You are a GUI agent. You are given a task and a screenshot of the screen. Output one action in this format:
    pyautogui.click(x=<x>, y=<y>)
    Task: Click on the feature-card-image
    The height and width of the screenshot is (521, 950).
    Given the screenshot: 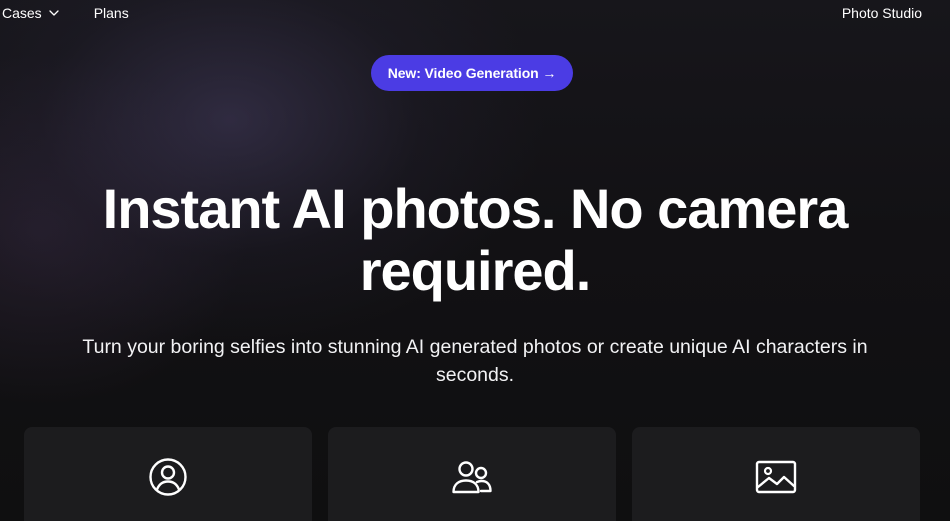 What is the action you would take?
    pyautogui.click(x=776, y=474)
    